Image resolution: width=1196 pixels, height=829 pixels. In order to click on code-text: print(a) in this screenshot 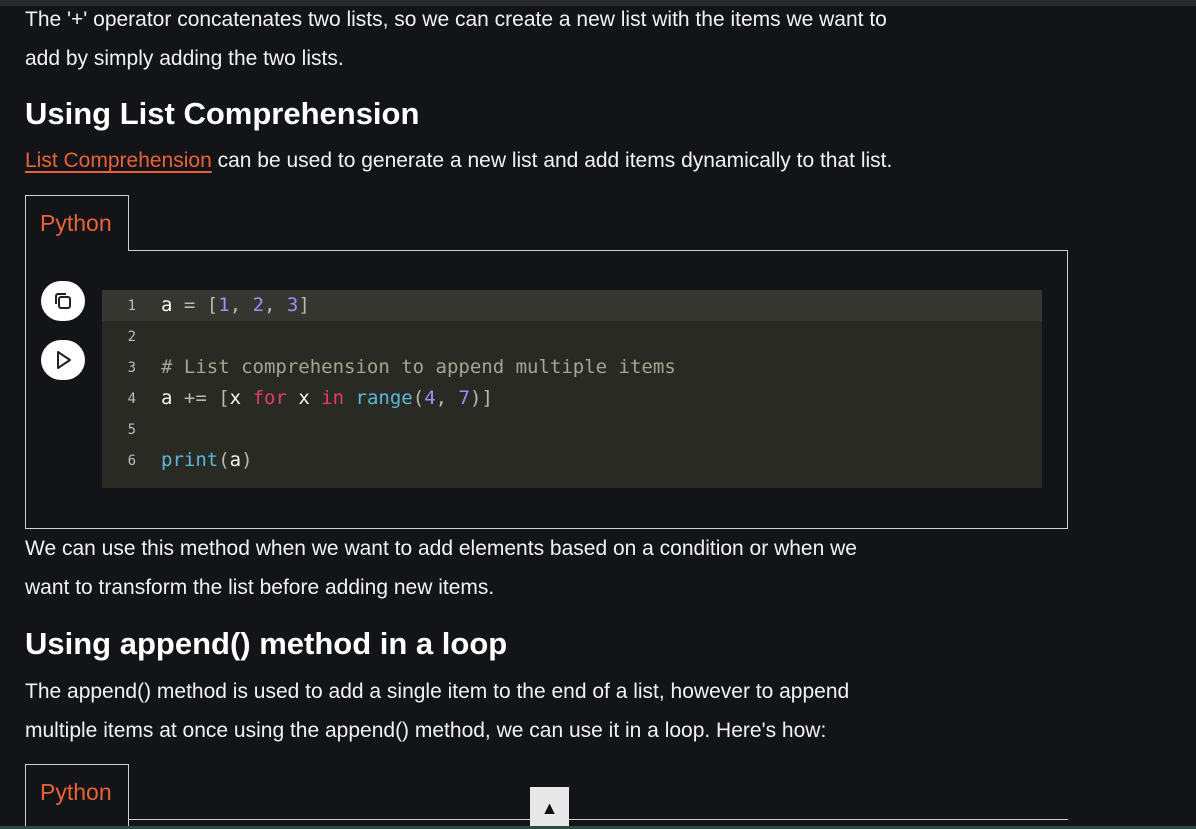, I will do `click(207, 460)`.